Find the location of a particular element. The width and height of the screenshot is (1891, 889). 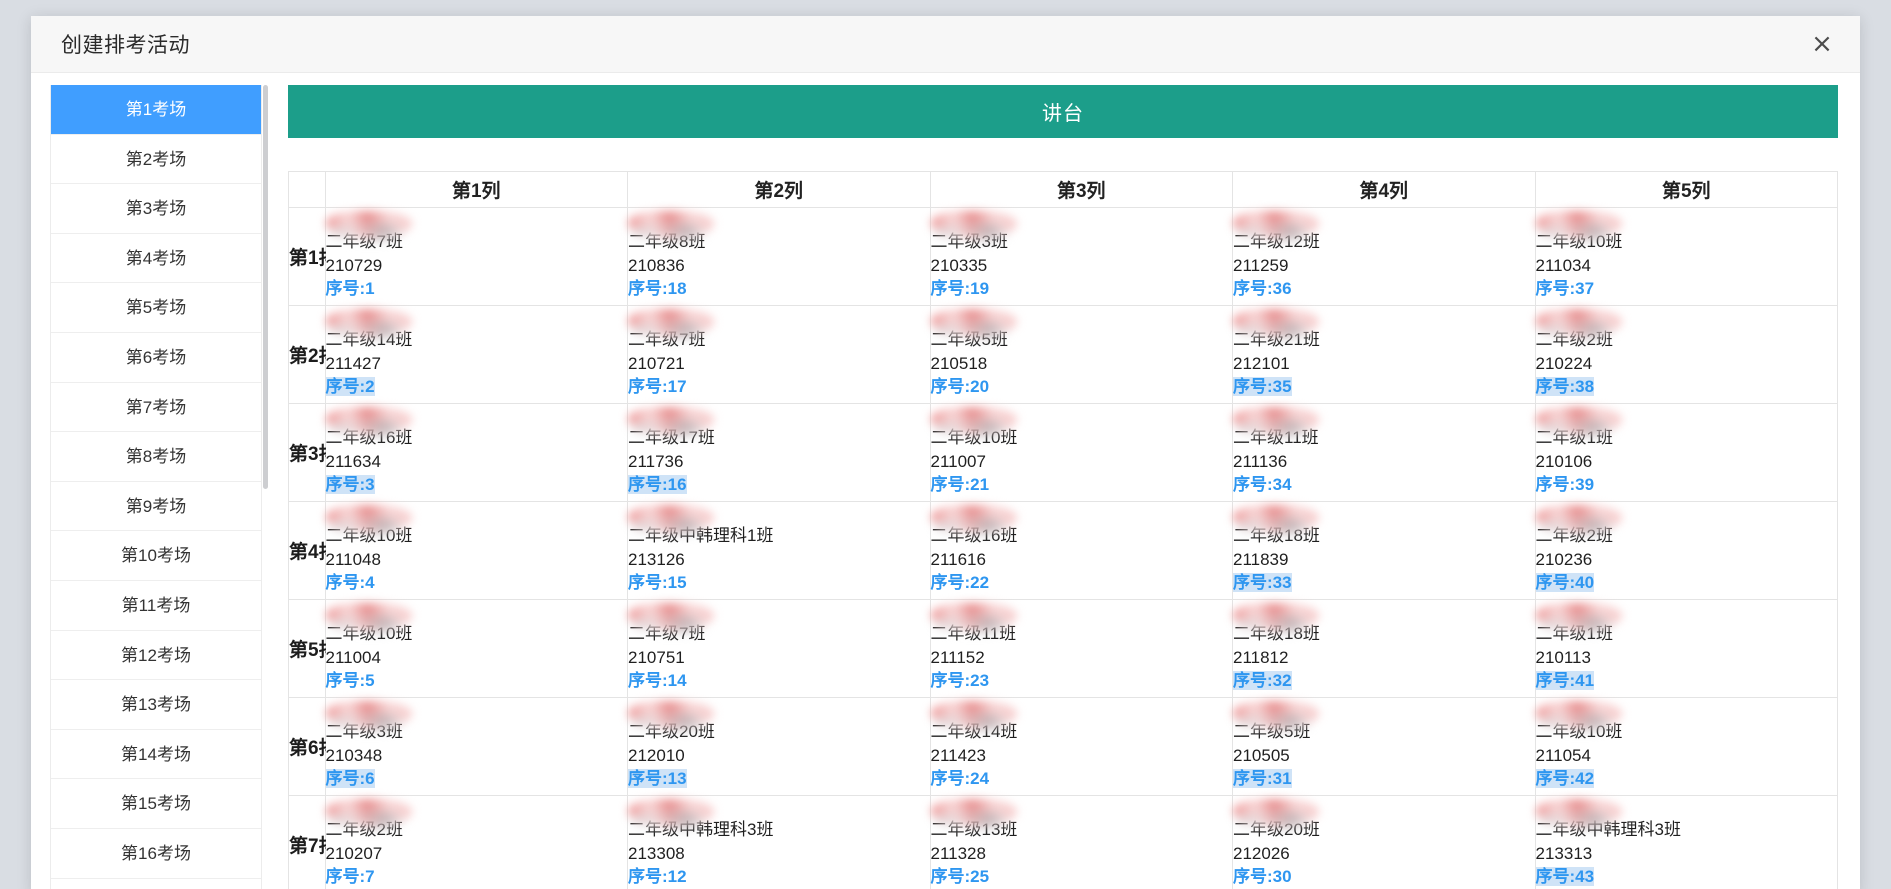

seat-cell-r2-c1: 二年级14班 211427 序号:2 is located at coordinates (476, 354).